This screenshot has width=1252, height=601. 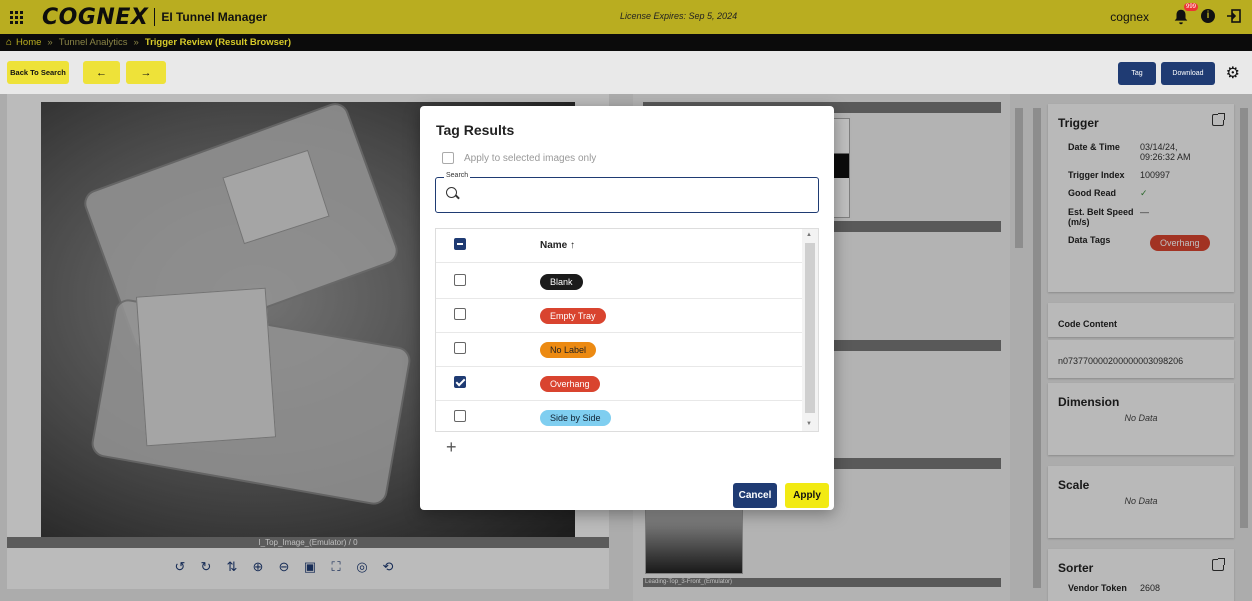 I want to click on breadcrumb-home: Home, so click(x=28, y=42).